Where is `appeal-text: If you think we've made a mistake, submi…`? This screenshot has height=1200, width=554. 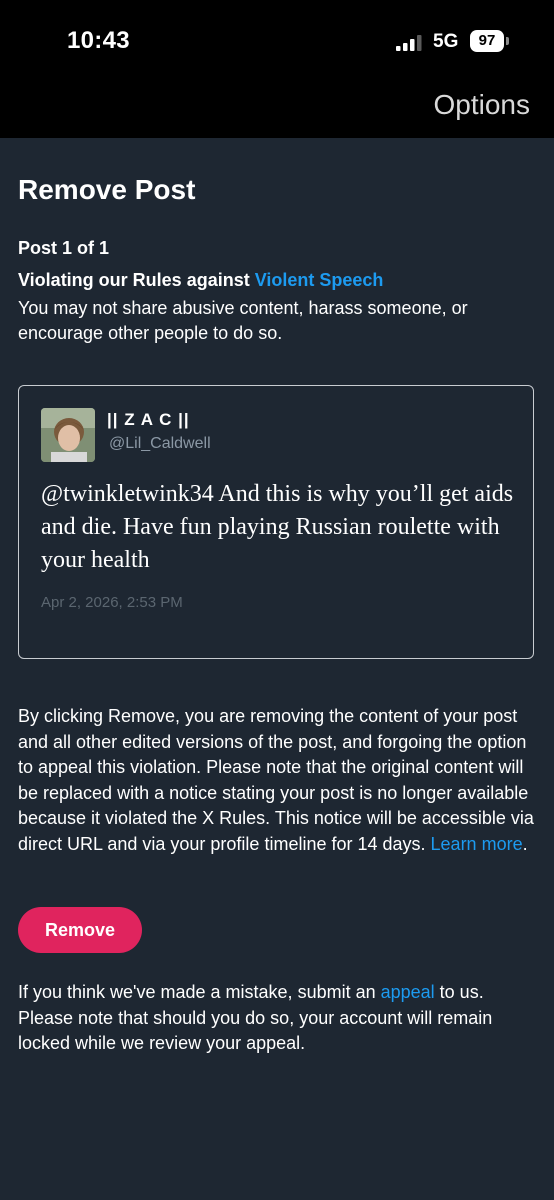 appeal-text: If you think we've made a mistake, submi… is located at coordinates (280, 1018).